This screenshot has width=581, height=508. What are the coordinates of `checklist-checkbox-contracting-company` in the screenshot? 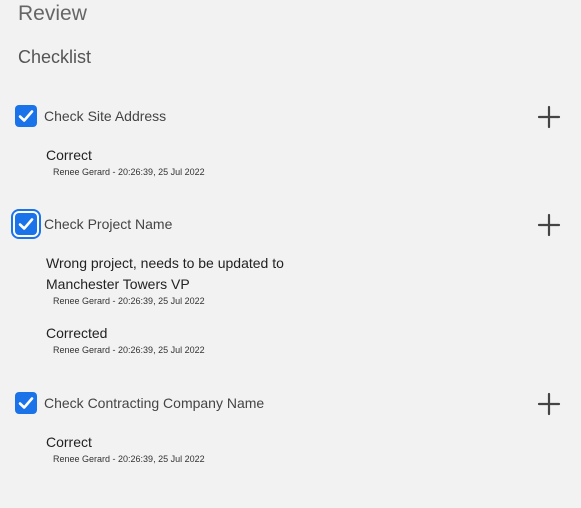 It's located at (26, 403).